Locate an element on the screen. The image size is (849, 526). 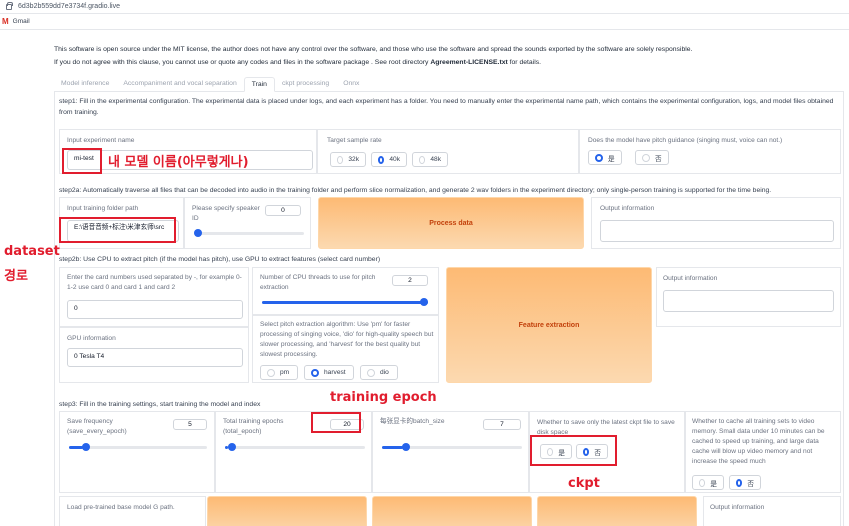
save-frequency-slider is located at coordinates (138, 447).